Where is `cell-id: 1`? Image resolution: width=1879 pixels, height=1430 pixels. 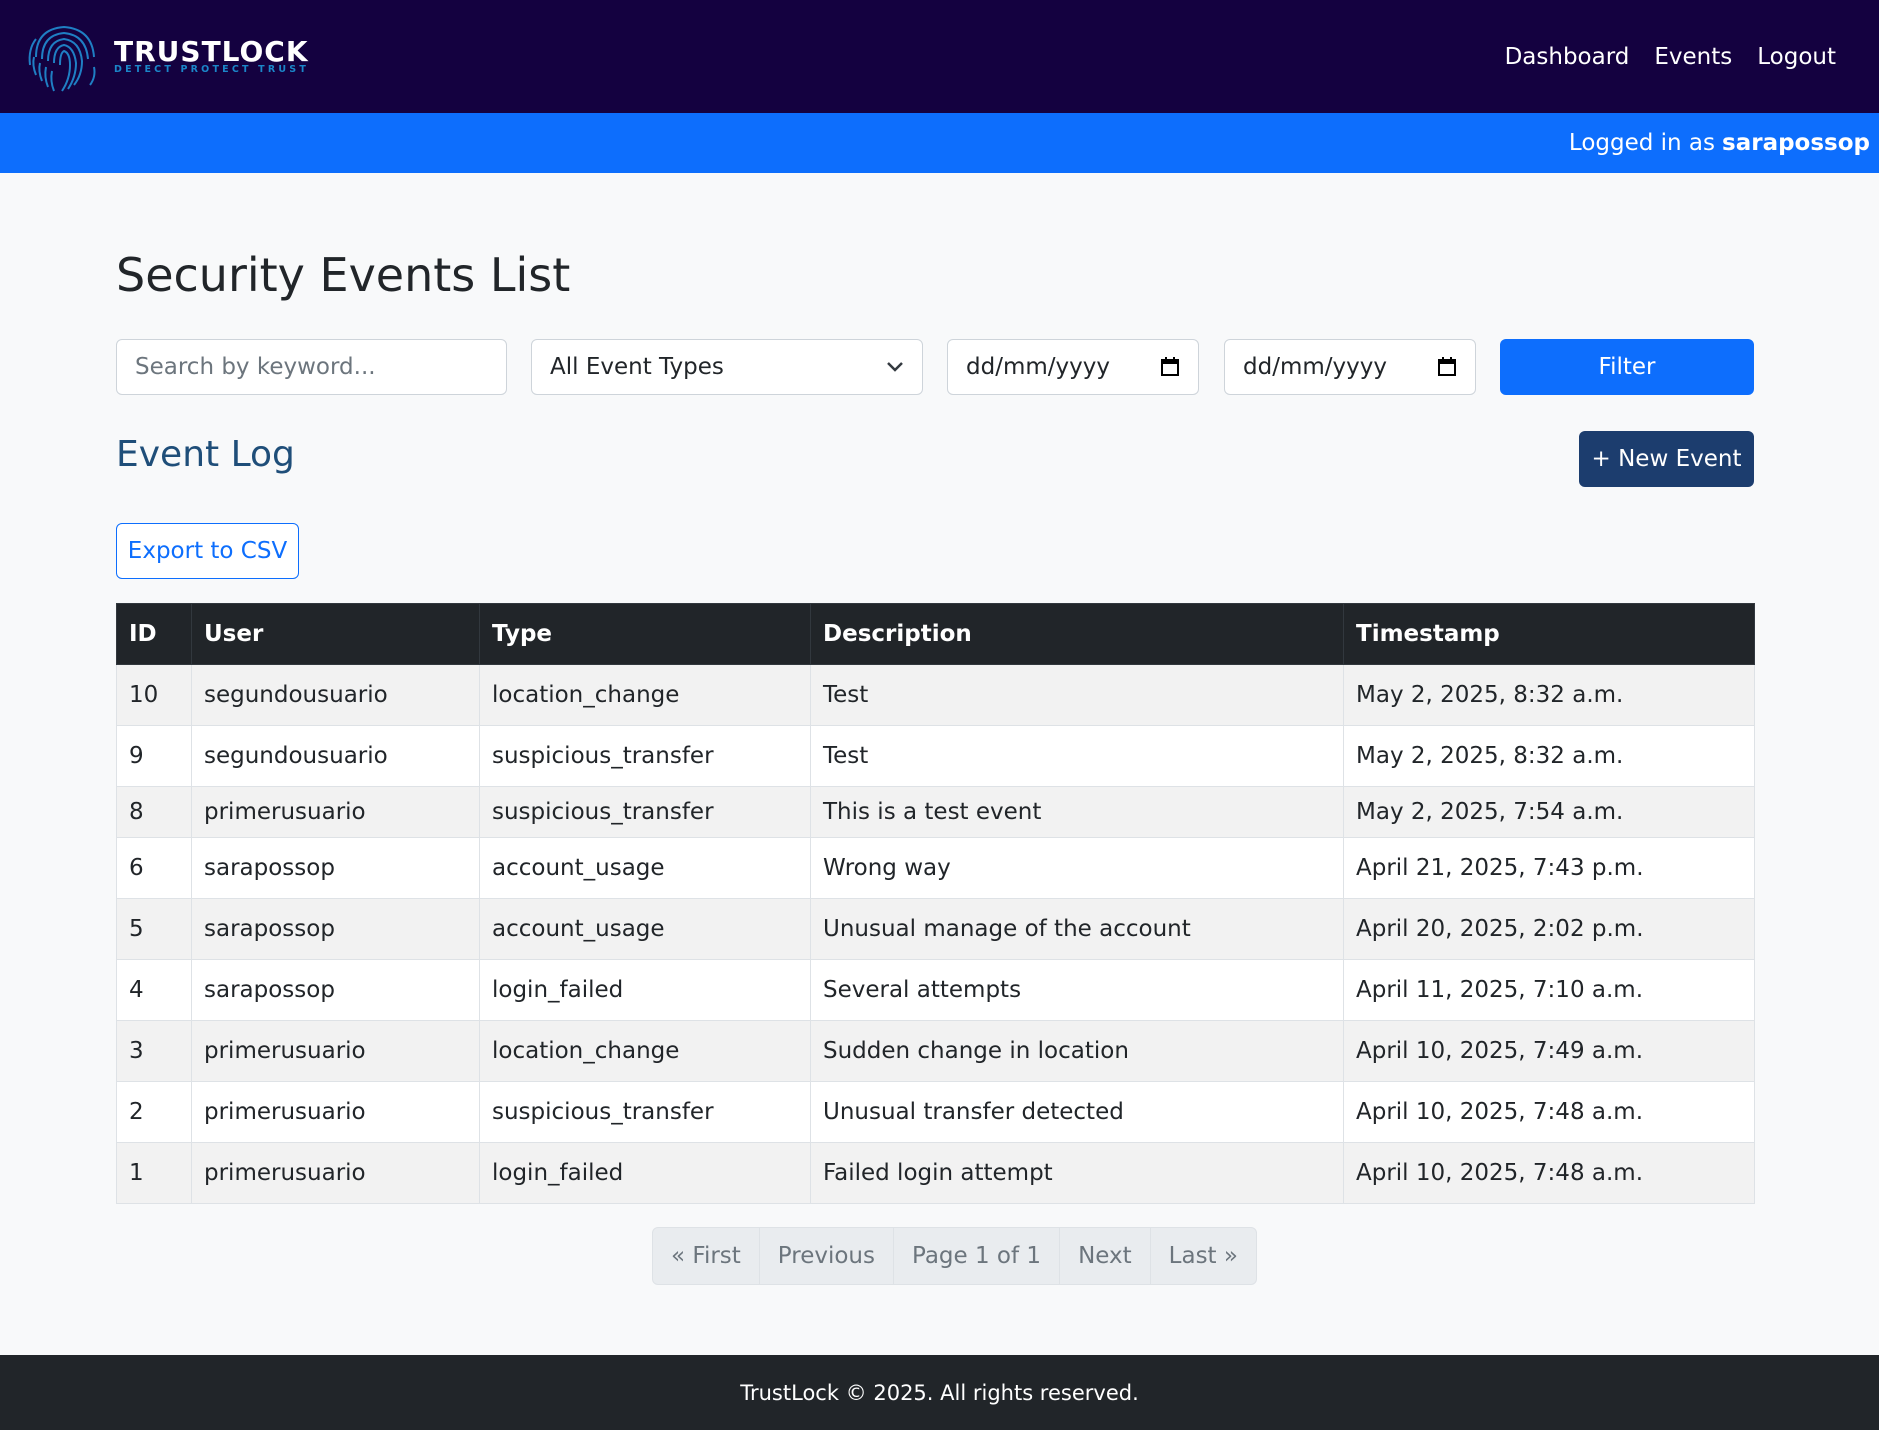
cell-id: 1 is located at coordinates (154, 1173).